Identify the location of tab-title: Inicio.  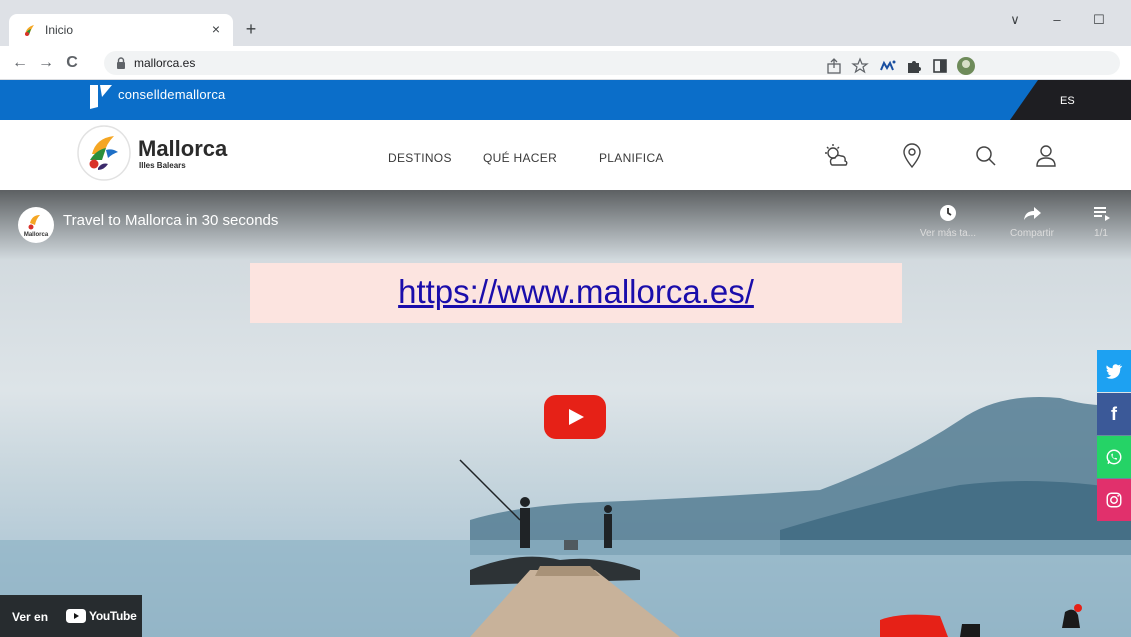
(59, 30).